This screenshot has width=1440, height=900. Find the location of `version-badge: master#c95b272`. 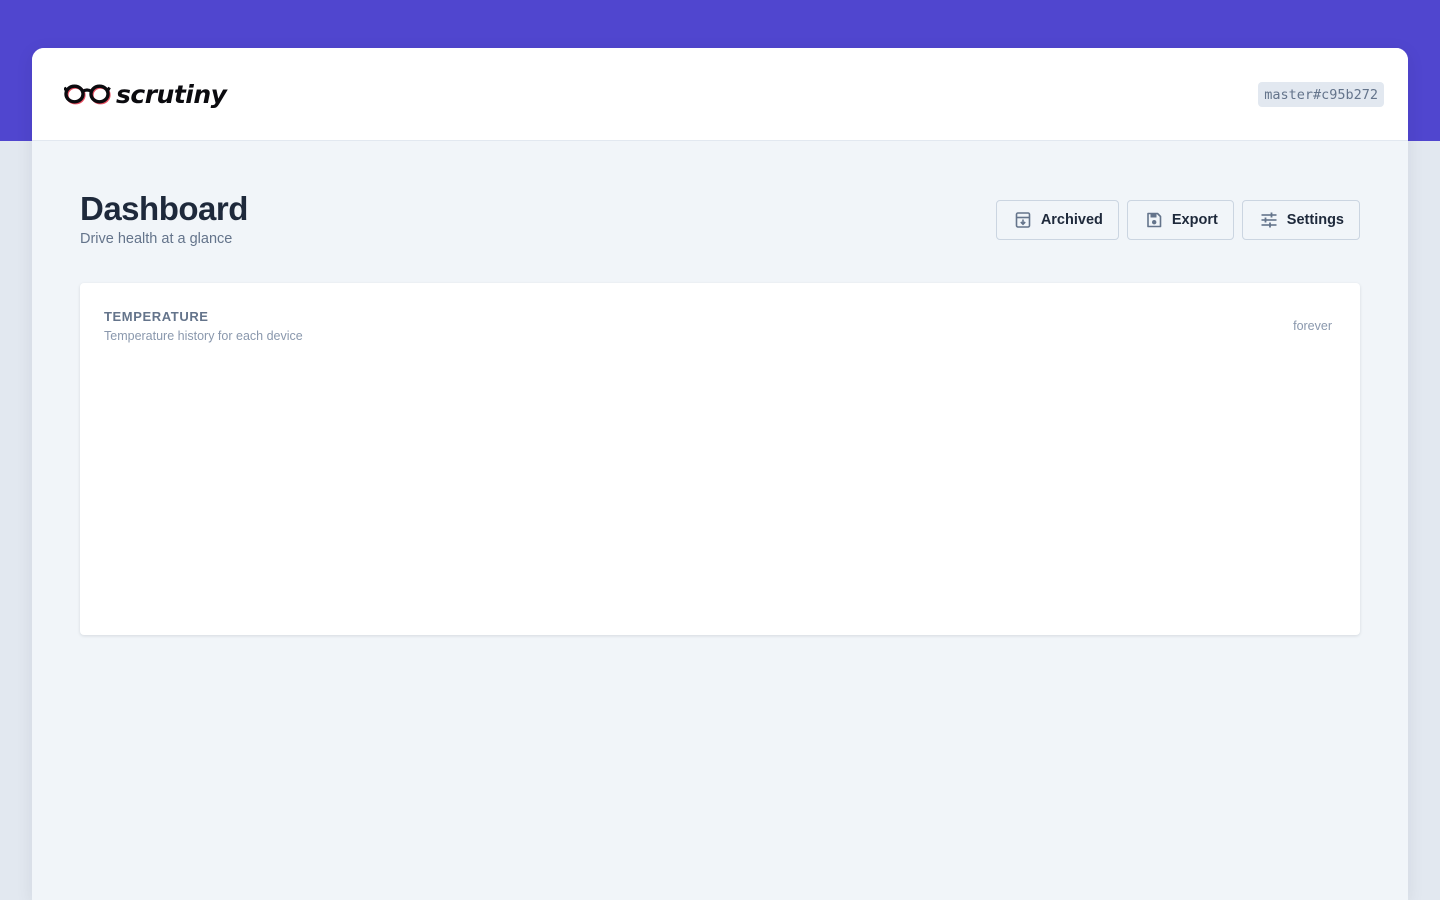

version-badge: master#c95b272 is located at coordinates (1321, 94).